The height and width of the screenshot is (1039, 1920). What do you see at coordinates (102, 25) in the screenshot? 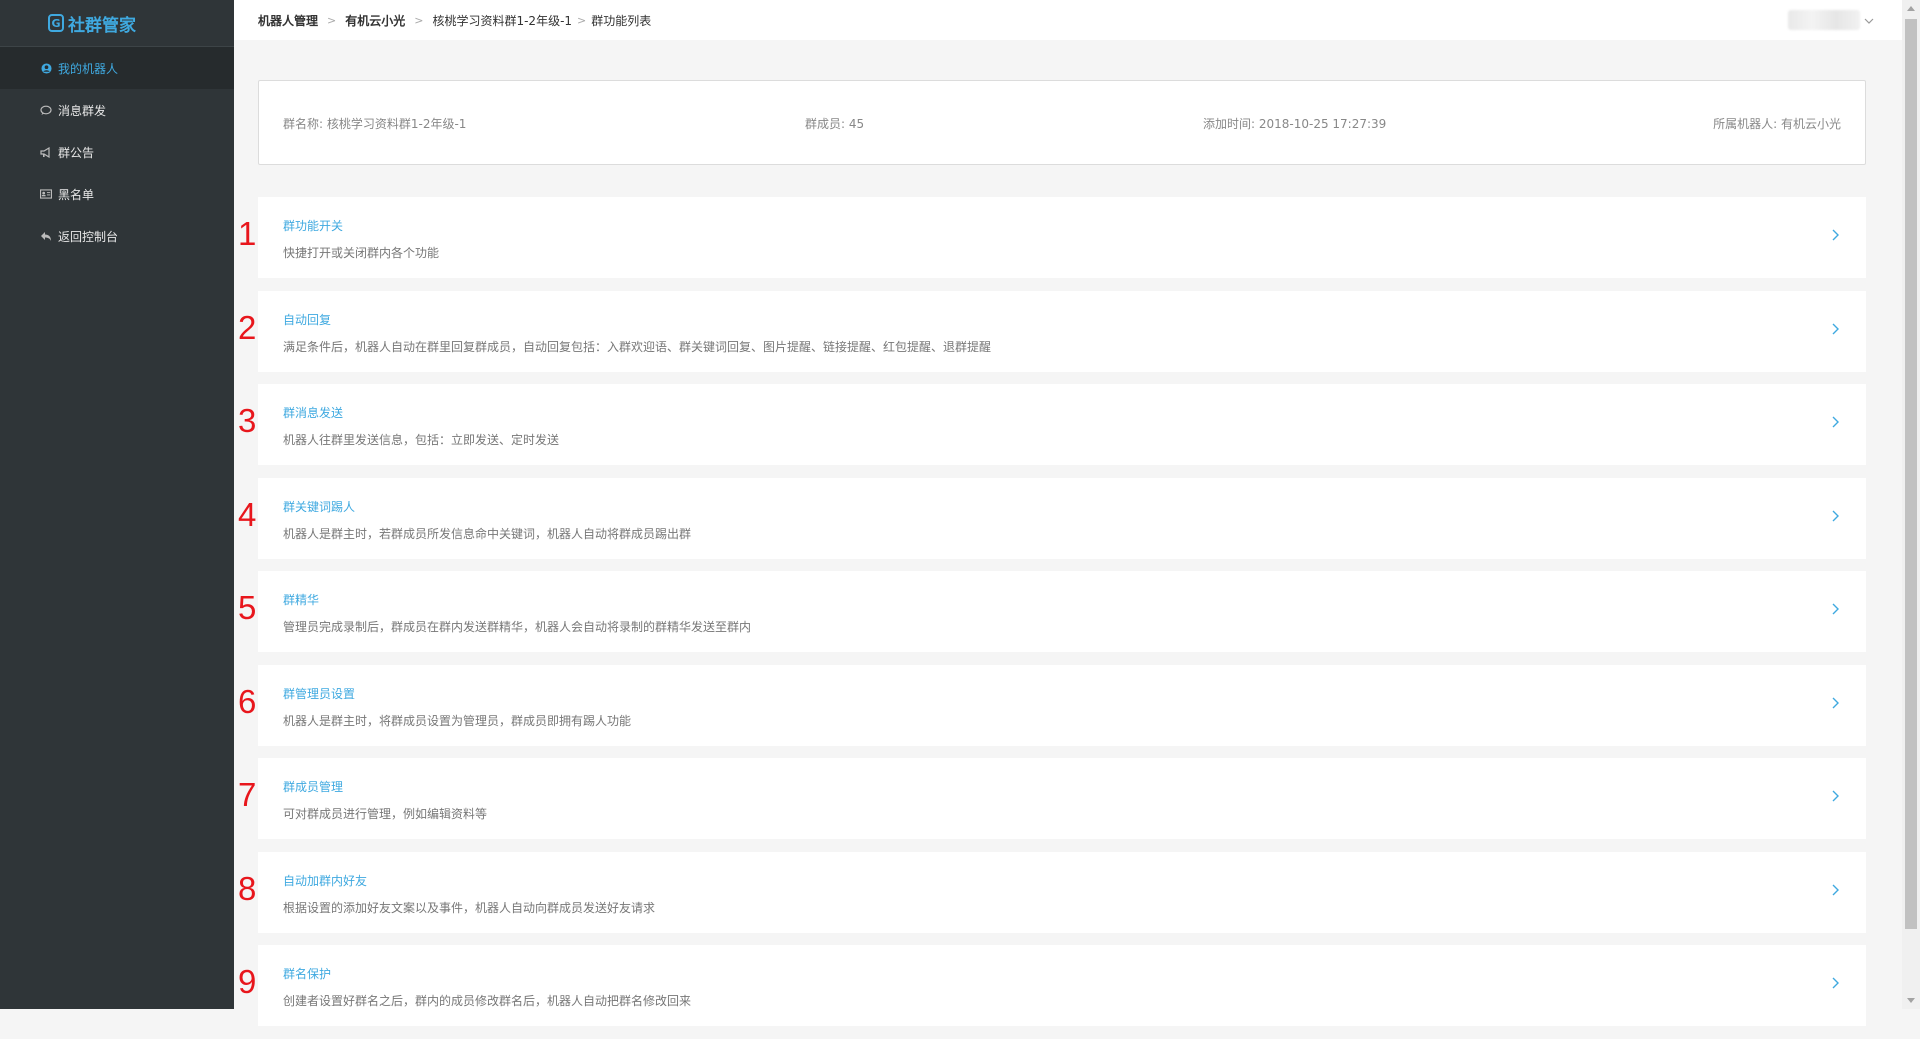
I see `logo-text: 社群管家` at bounding box center [102, 25].